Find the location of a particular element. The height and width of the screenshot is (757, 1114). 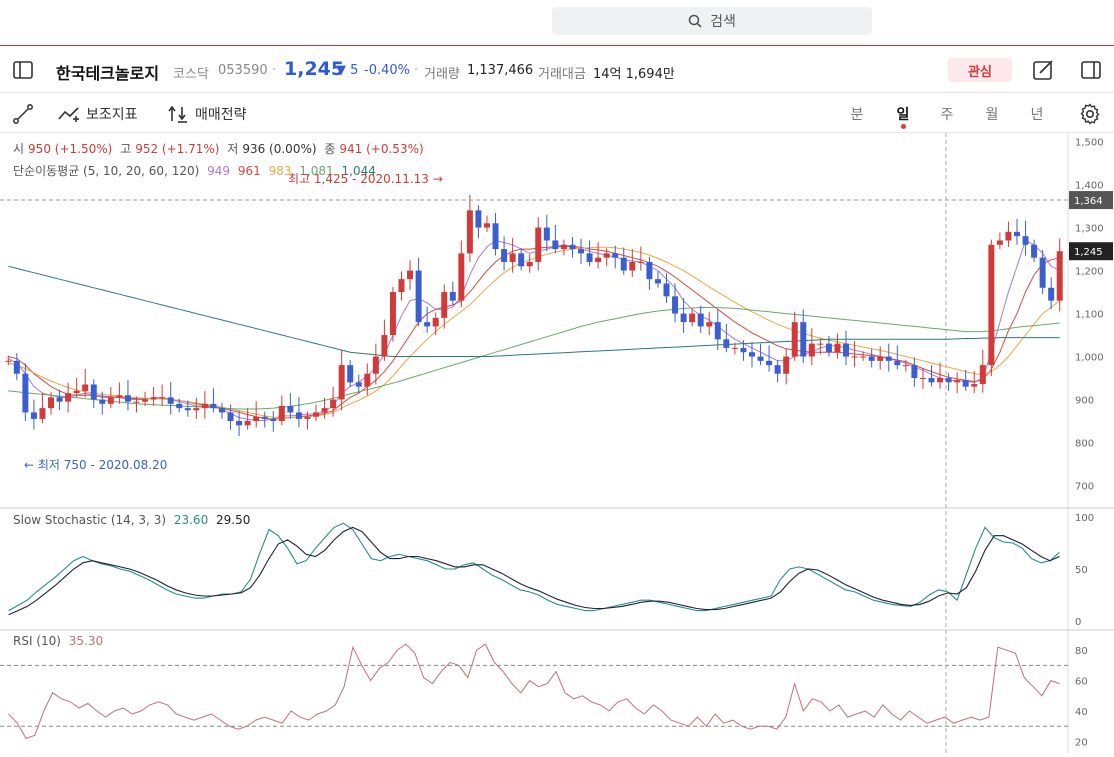

stock-code: 053590 is located at coordinates (243, 70).